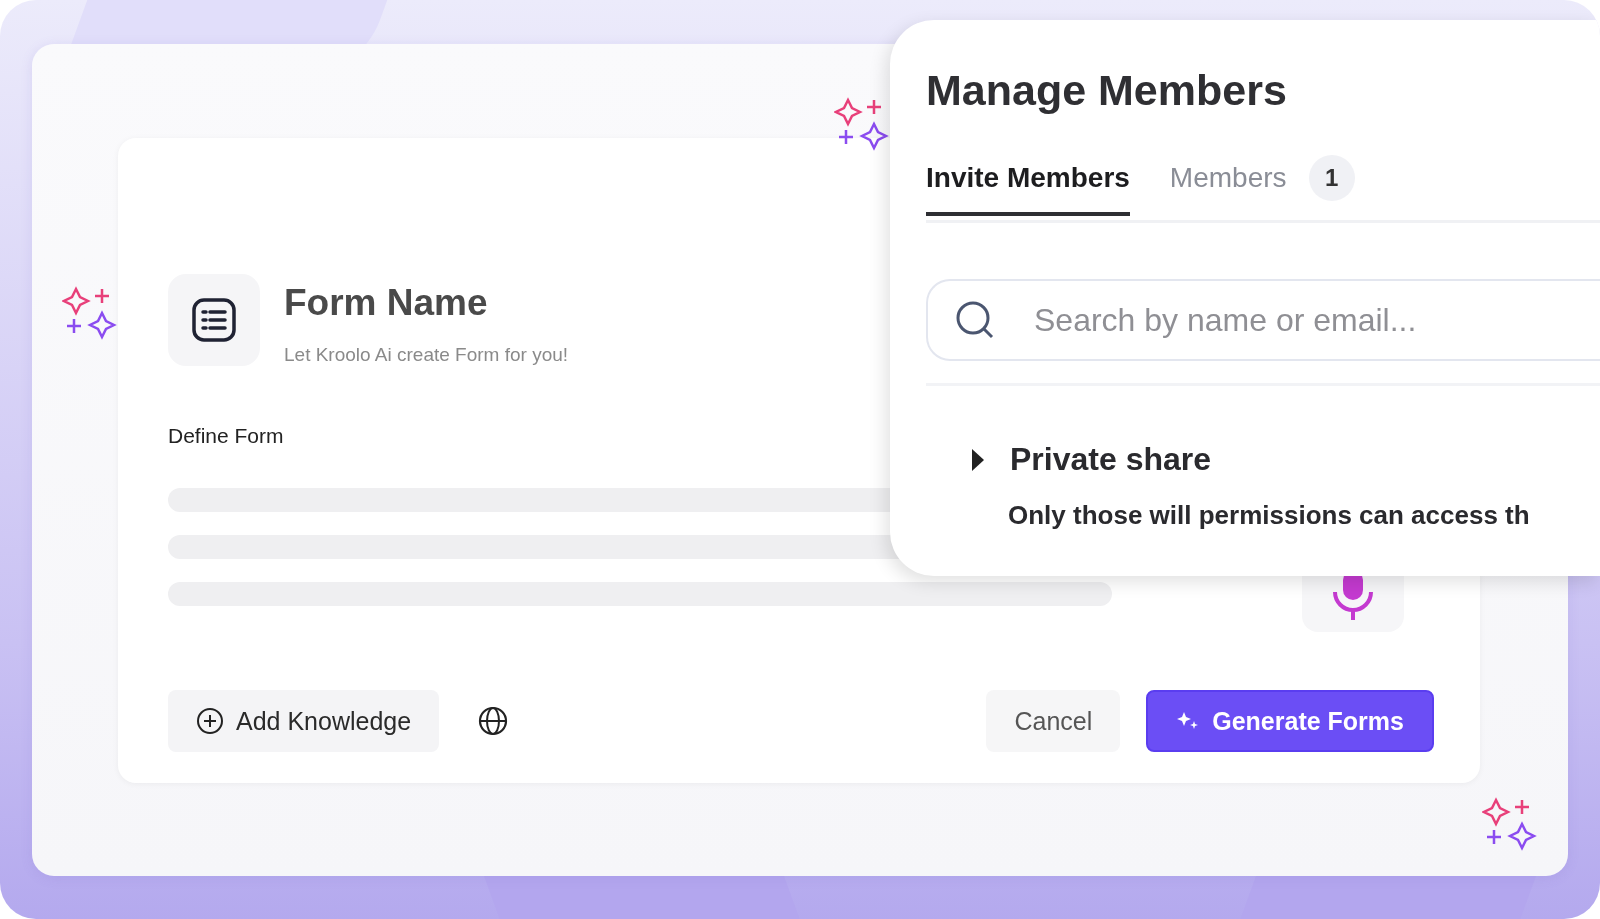 The width and height of the screenshot is (1600, 919). Describe the element at coordinates (1269, 515) in the screenshot. I see `section-description: Only those will permissions can access th` at that location.